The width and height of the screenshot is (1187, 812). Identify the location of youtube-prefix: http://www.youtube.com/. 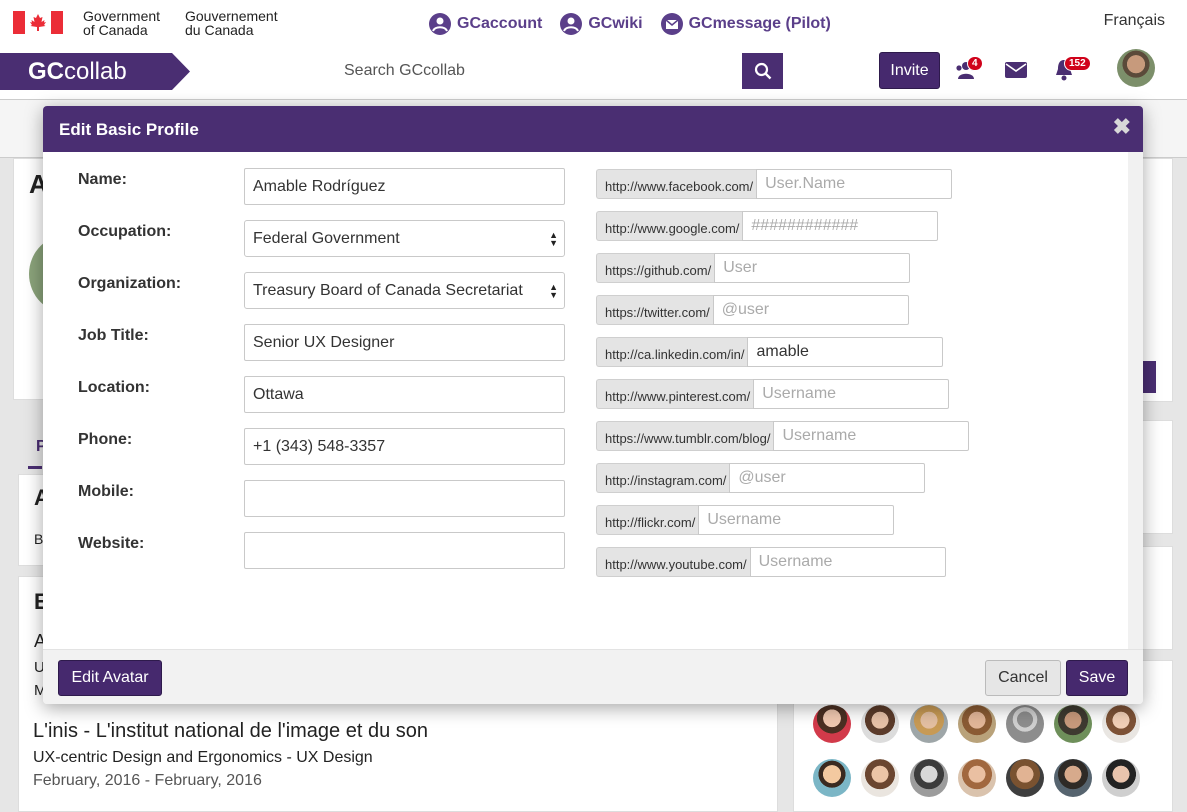
(673, 562).